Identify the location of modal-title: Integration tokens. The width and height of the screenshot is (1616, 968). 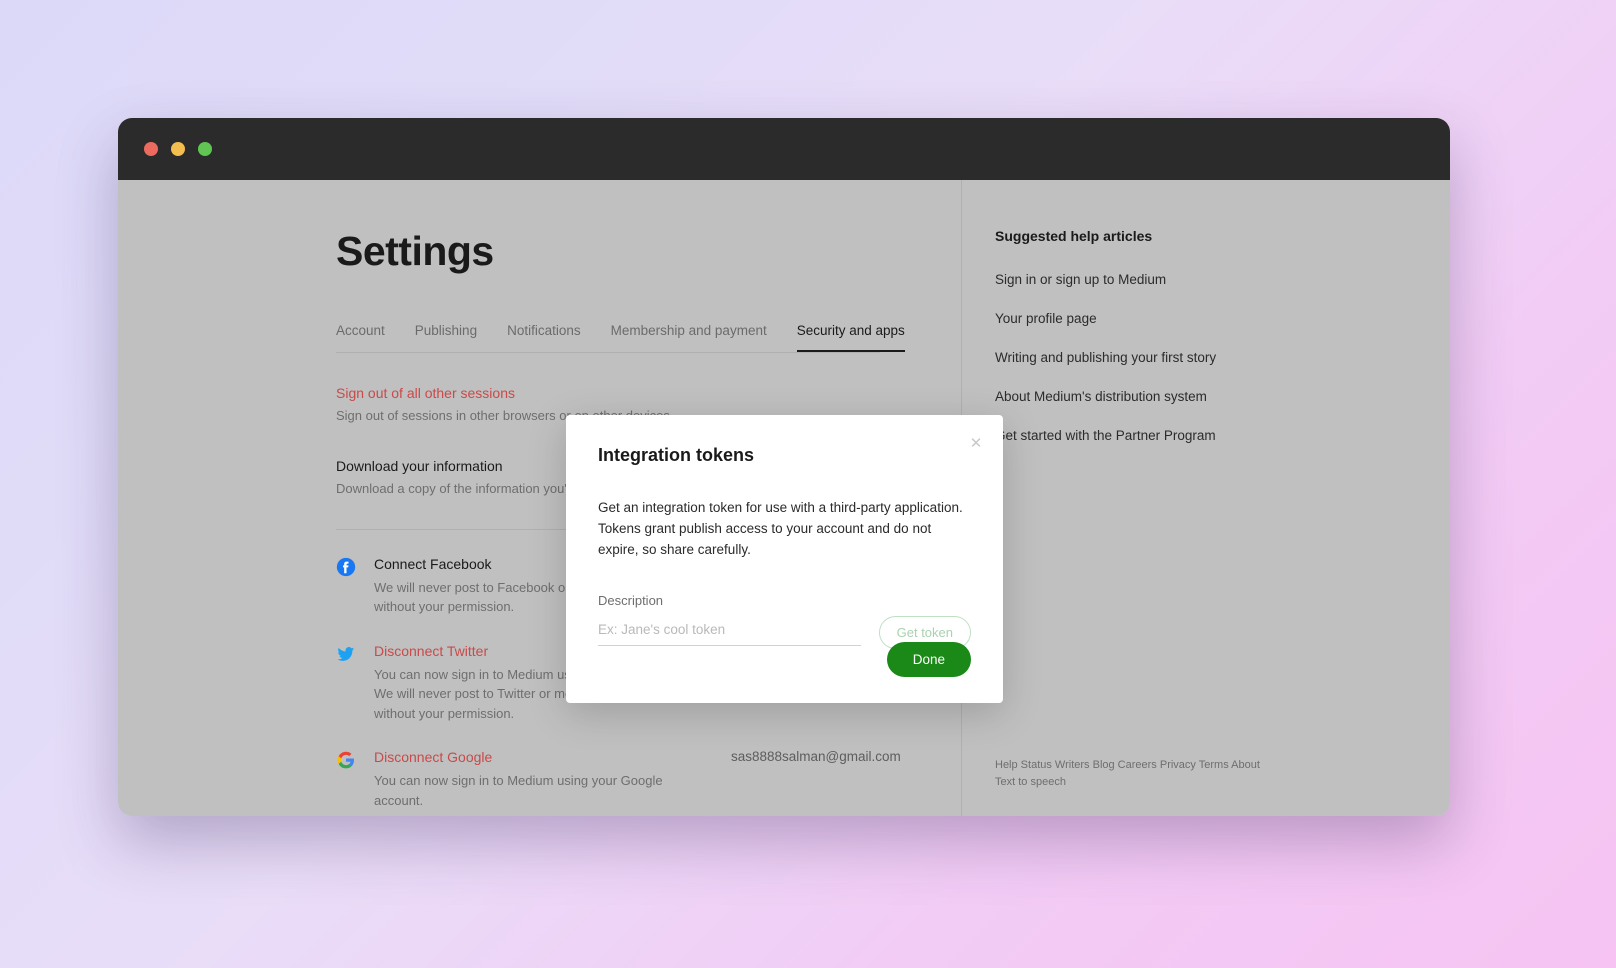
(676, 455).